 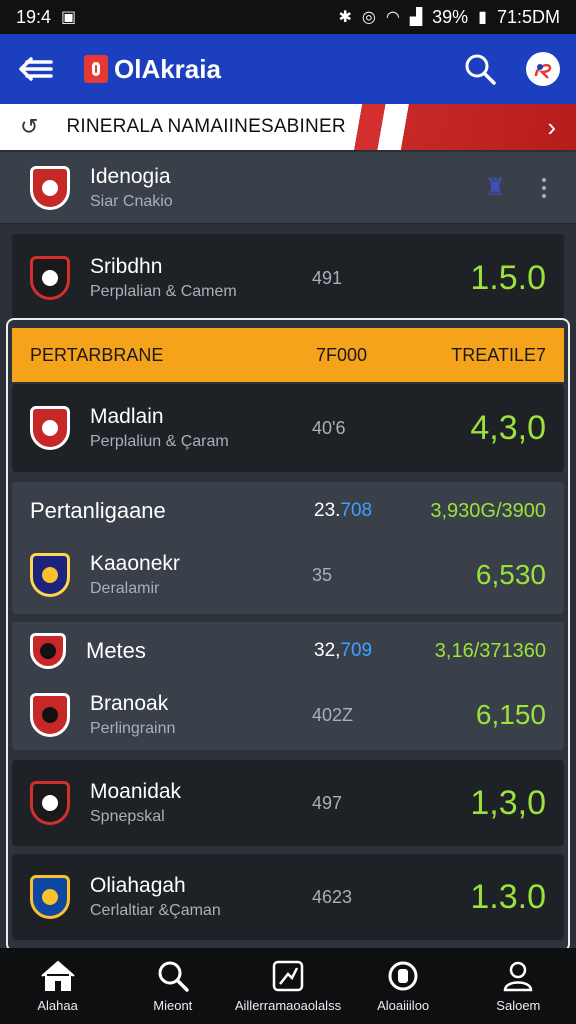 I want to click on brand-logo-icon, so click(x=96, y=69).